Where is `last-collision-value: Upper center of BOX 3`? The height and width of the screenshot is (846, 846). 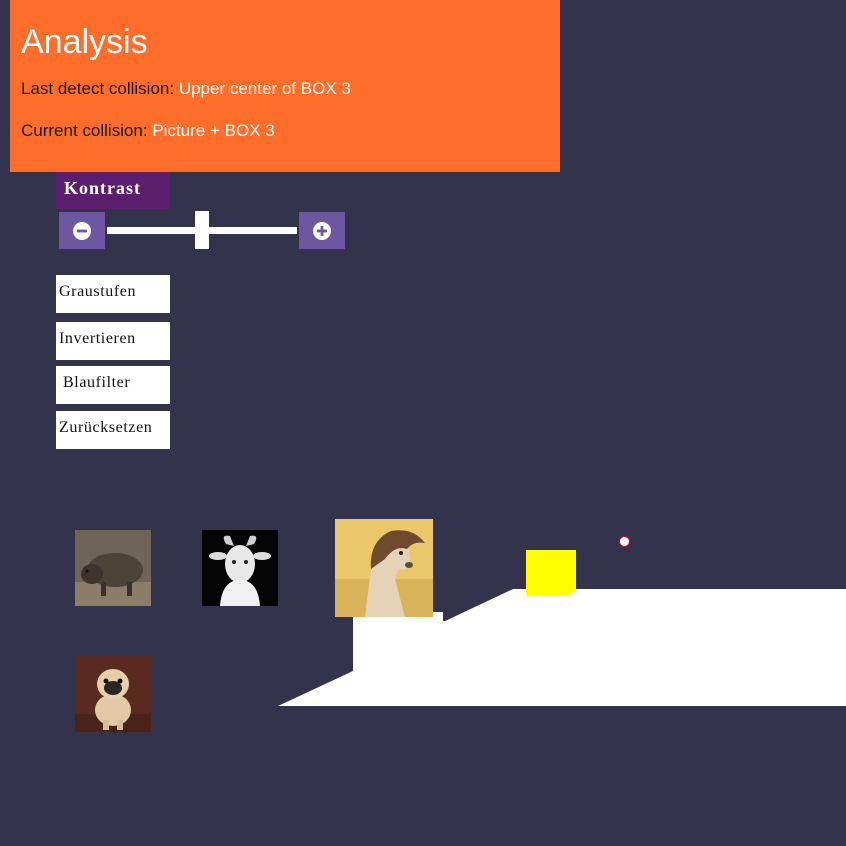 last-collision-value: Upper center of BOX 3 is located at coordinates (264, 88).